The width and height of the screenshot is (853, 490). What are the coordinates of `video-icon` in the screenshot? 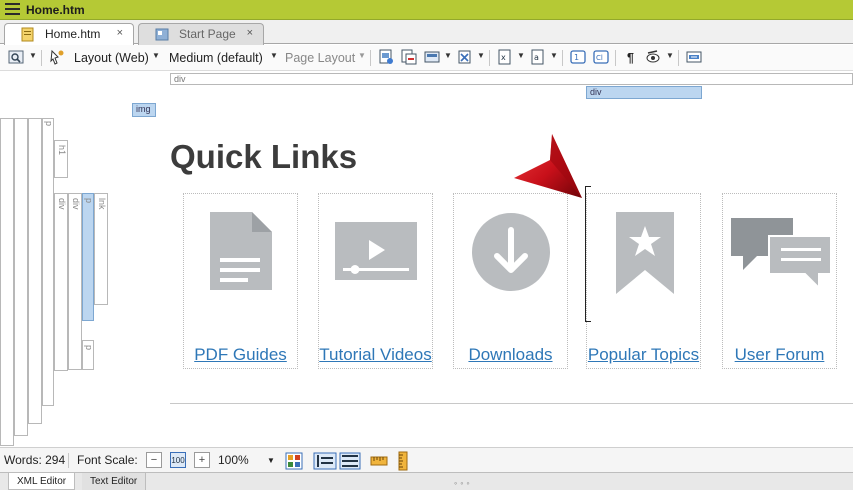 It's located at (376, 251).